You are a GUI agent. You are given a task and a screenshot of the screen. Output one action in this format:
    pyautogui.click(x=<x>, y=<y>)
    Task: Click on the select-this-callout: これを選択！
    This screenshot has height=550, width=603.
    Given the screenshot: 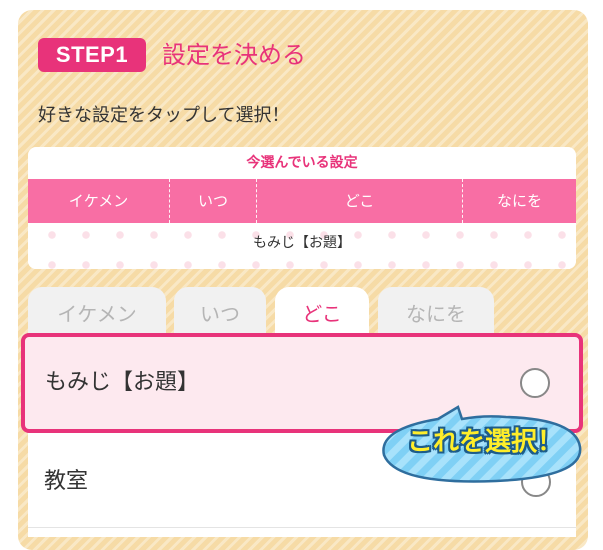 What is the action you would take?
    pyautogui.click(x=482, y=446)
    